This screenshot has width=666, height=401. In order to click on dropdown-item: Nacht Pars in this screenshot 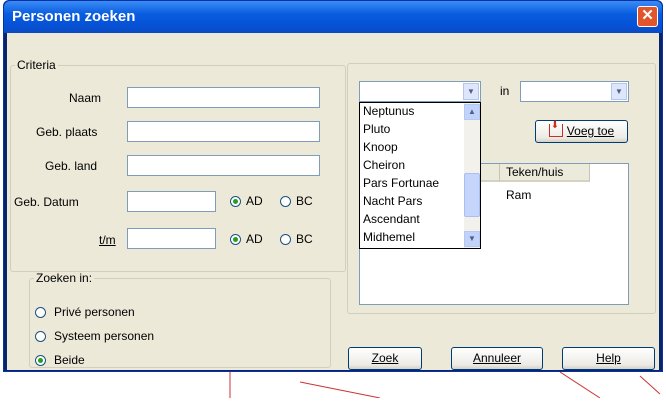, I will do `click(392, 201)`.